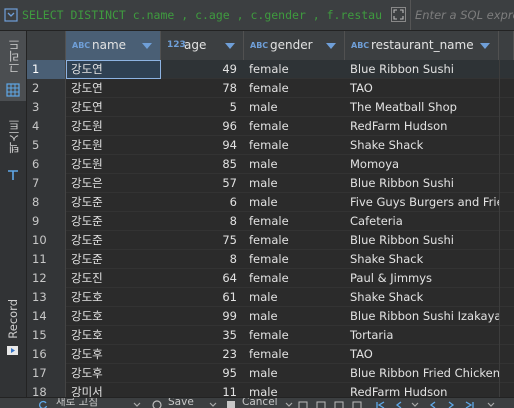  I want to click on table-row: 10 강도준 75 female Blue Ribbon Sushi, so click(270, 240).